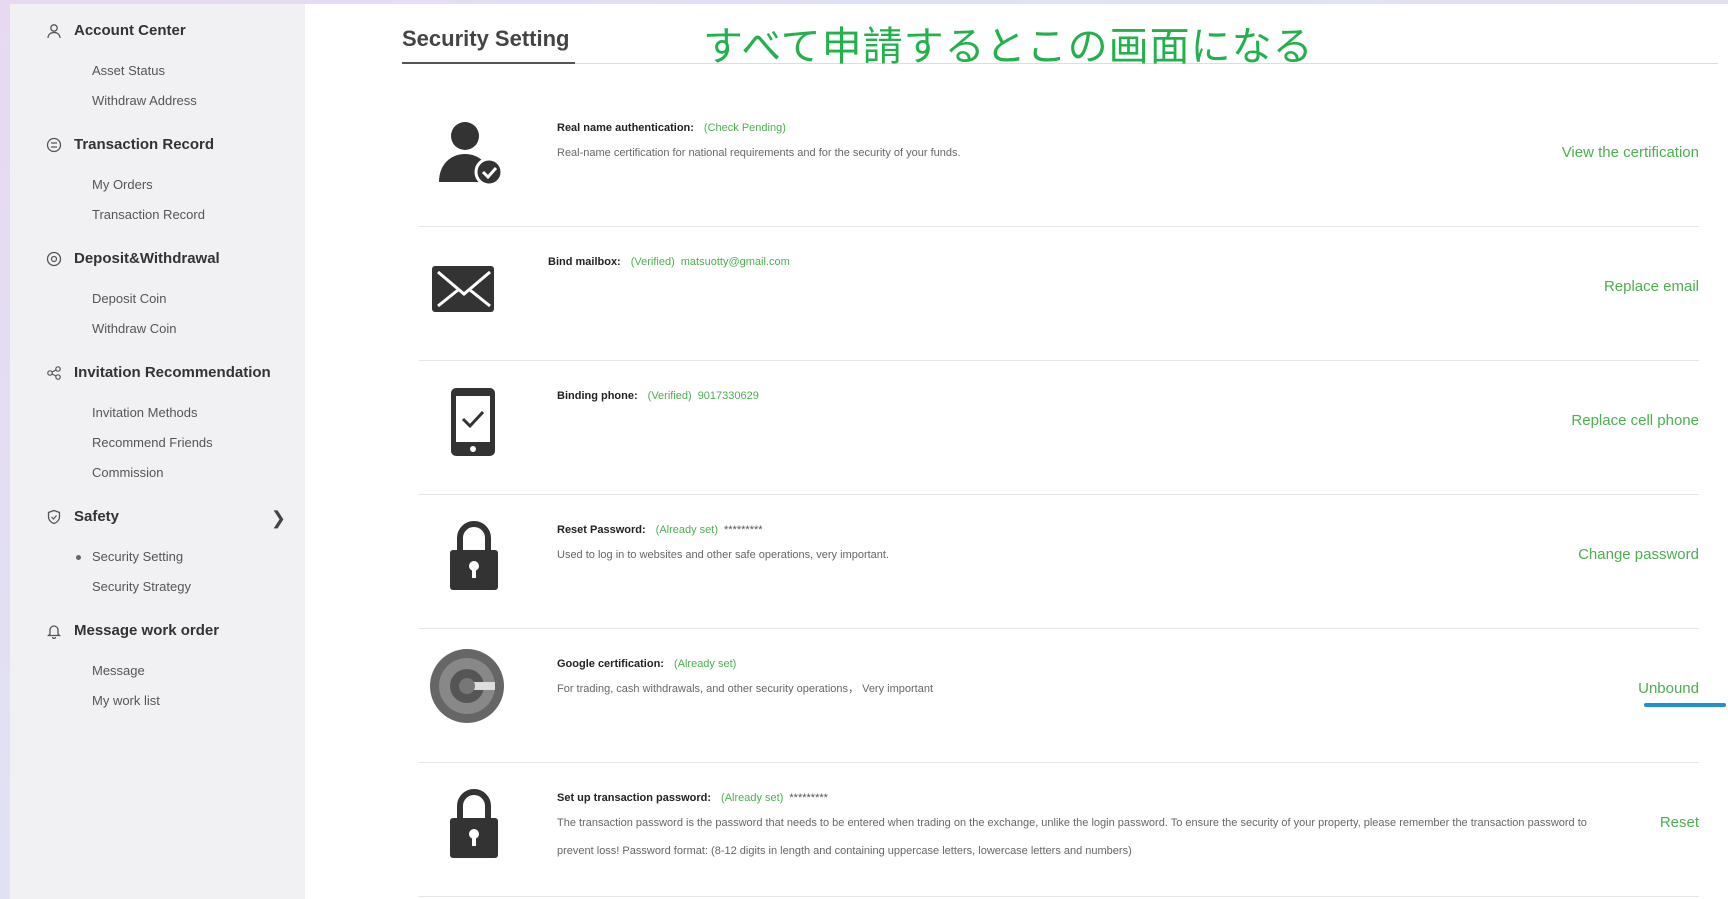  What do you see at coordinates (128, 70) in the screenshot?
I see `sidebar-item-asset-status: Asset Status` at bounding box center [128, 70].